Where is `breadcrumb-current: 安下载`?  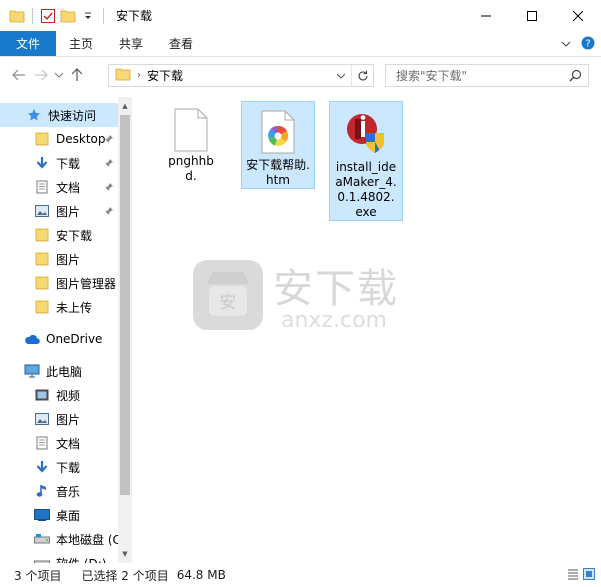 breadcrumb-current: 安下载 is located at coordinates (165, 75).